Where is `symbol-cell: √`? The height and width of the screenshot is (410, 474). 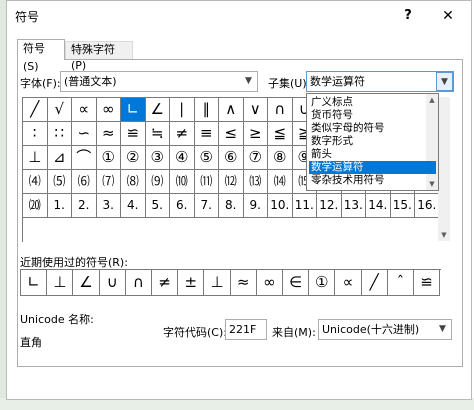
symbol-cell: √ is located at coordinates (59, 110).